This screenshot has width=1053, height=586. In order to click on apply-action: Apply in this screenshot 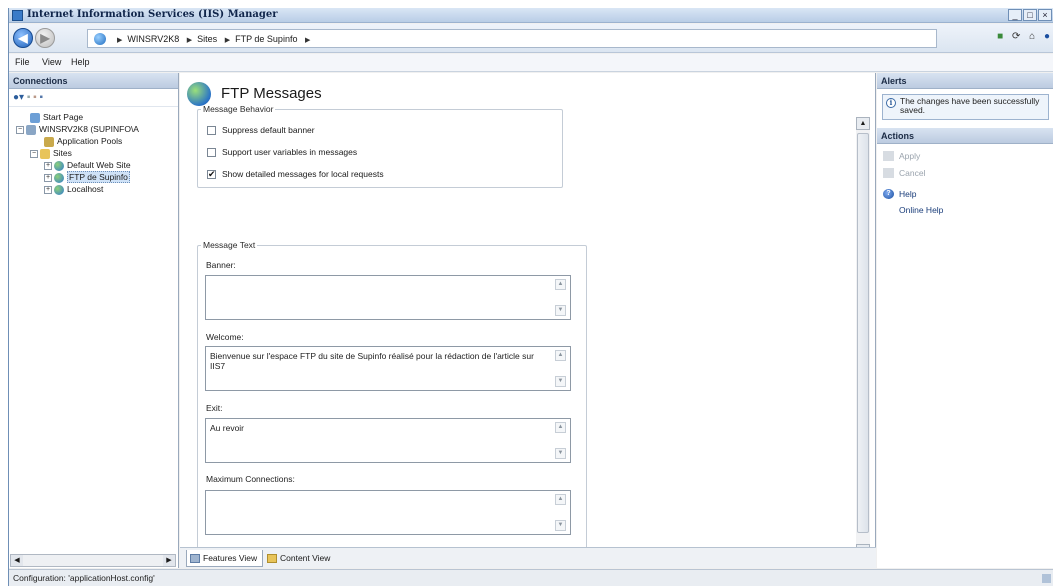, I will do `click(965, 156)`.